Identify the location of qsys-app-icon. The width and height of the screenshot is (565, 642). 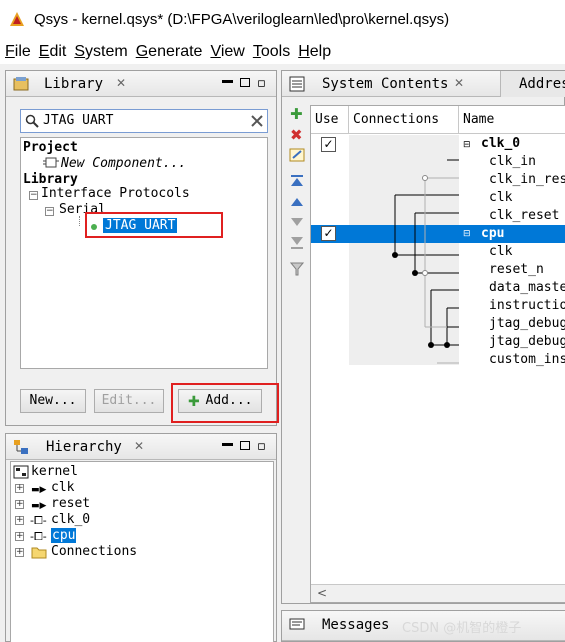
(17, 19).